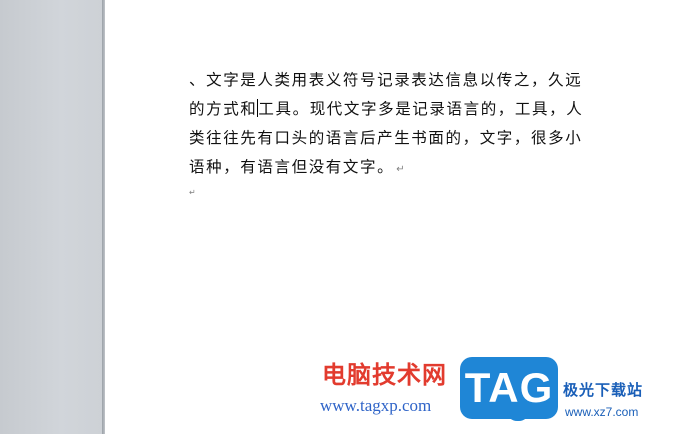 Image resolution: width=677 pixels, height=434 pixels. Describe the element at coordinates (192, 192) in the screenshot. I see `empty-paragraph-mark-icon: ↵` at that location.